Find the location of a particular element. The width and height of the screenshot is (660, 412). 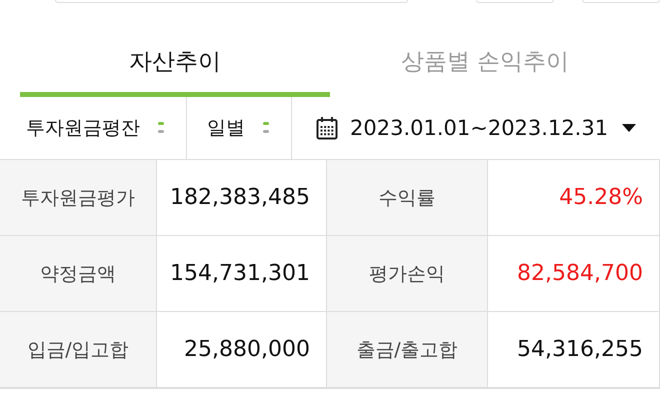

summary-label: 출금/출고합 is located at coordinates (407, 350).